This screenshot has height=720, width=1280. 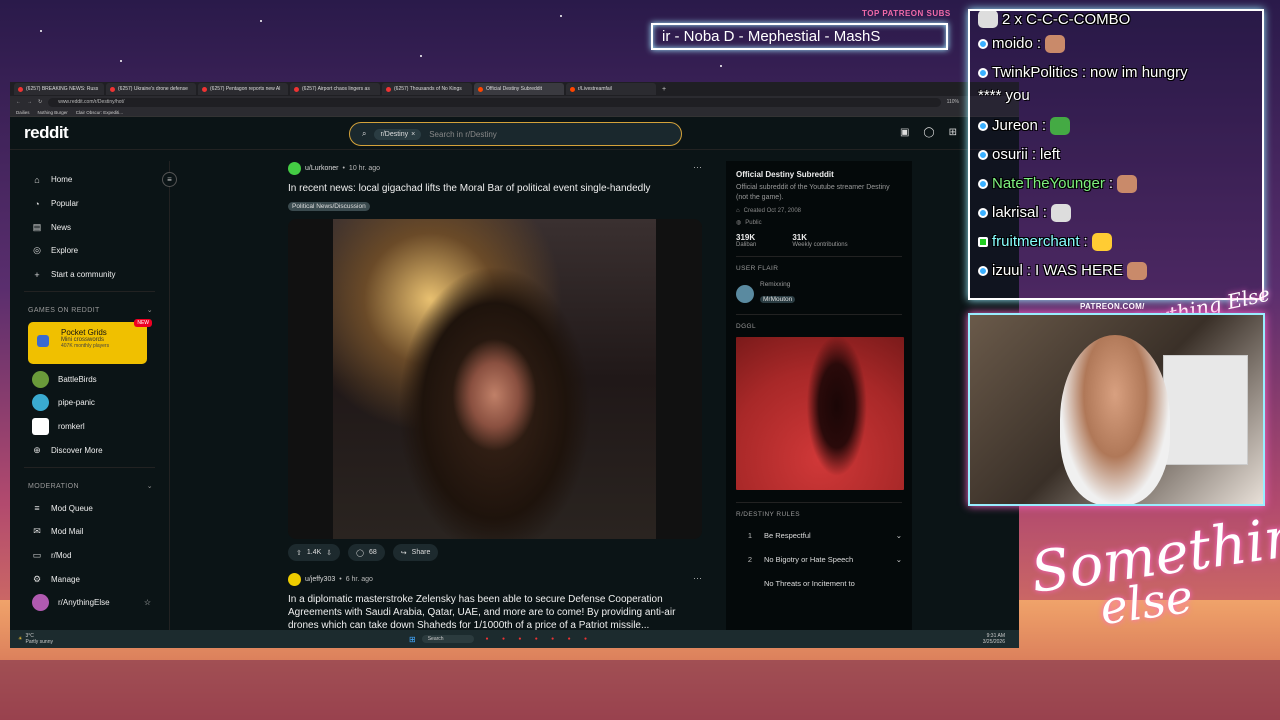 What do you see at coordinates (398, 134) in the screenshot?
I see `search-subreddit-chip: r/Destiny ×` at bounding box center [398, 134].